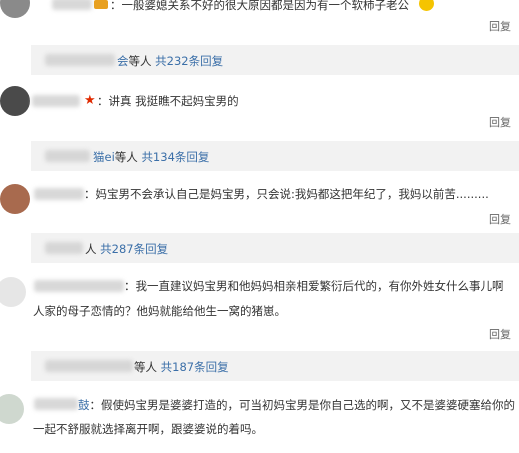 This screenshot has height=453, width=519. Describe the element at coordinates (175, 157) in the screenshot. I see `reply-count-link: 共134条回复` at that location.